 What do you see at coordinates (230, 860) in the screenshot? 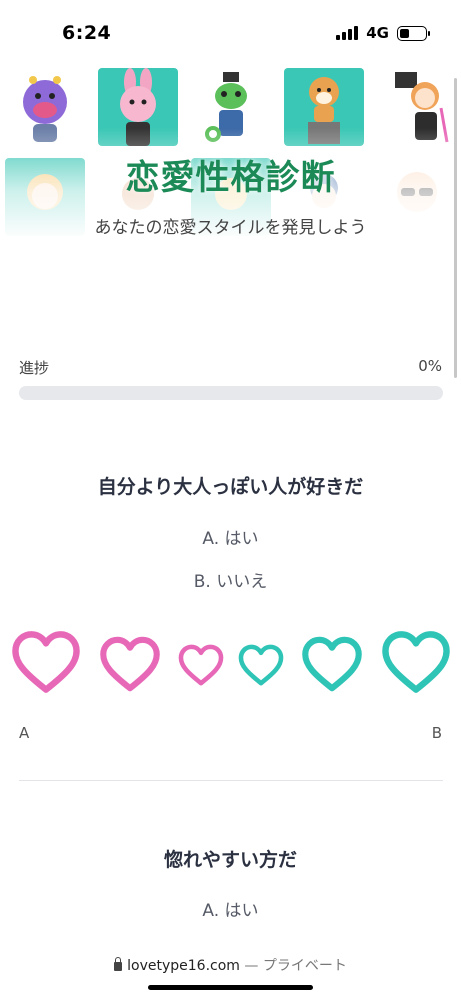
I see `question-text: 惚れやすい方だ` at bounding box center [230, 860].